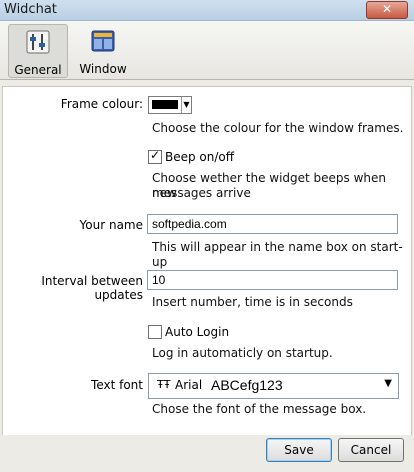  I want to click on tab-general: General, so click(38, 51).